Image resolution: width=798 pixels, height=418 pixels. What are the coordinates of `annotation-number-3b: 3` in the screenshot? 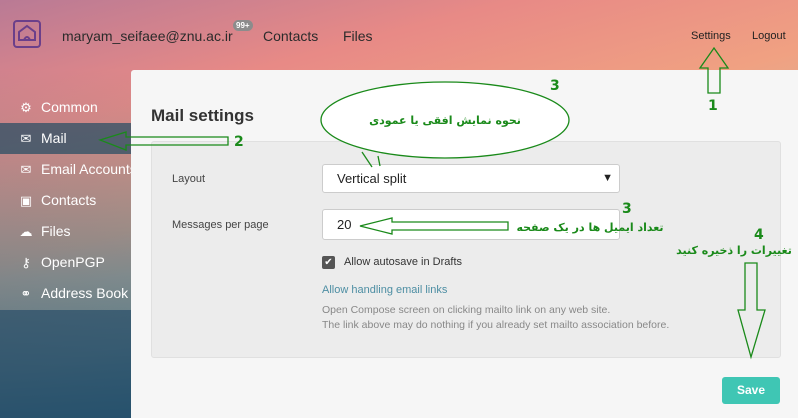 It's located at (627, 209).